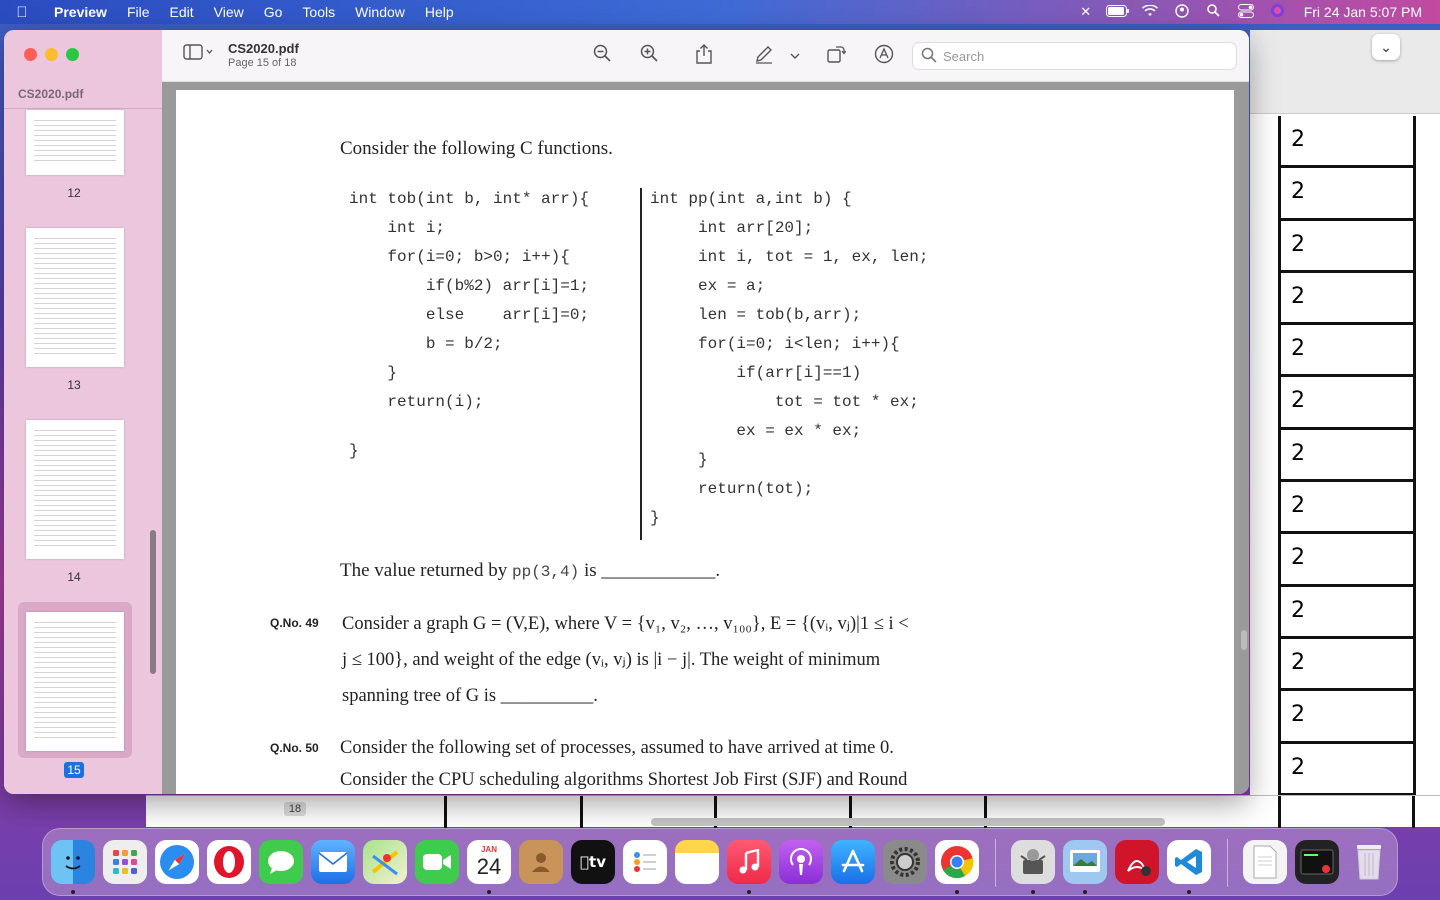 Image resolution: width=1440 pixels, height=900 pixels. I want to click on menu-app-name: Preview, so click(80, 12).